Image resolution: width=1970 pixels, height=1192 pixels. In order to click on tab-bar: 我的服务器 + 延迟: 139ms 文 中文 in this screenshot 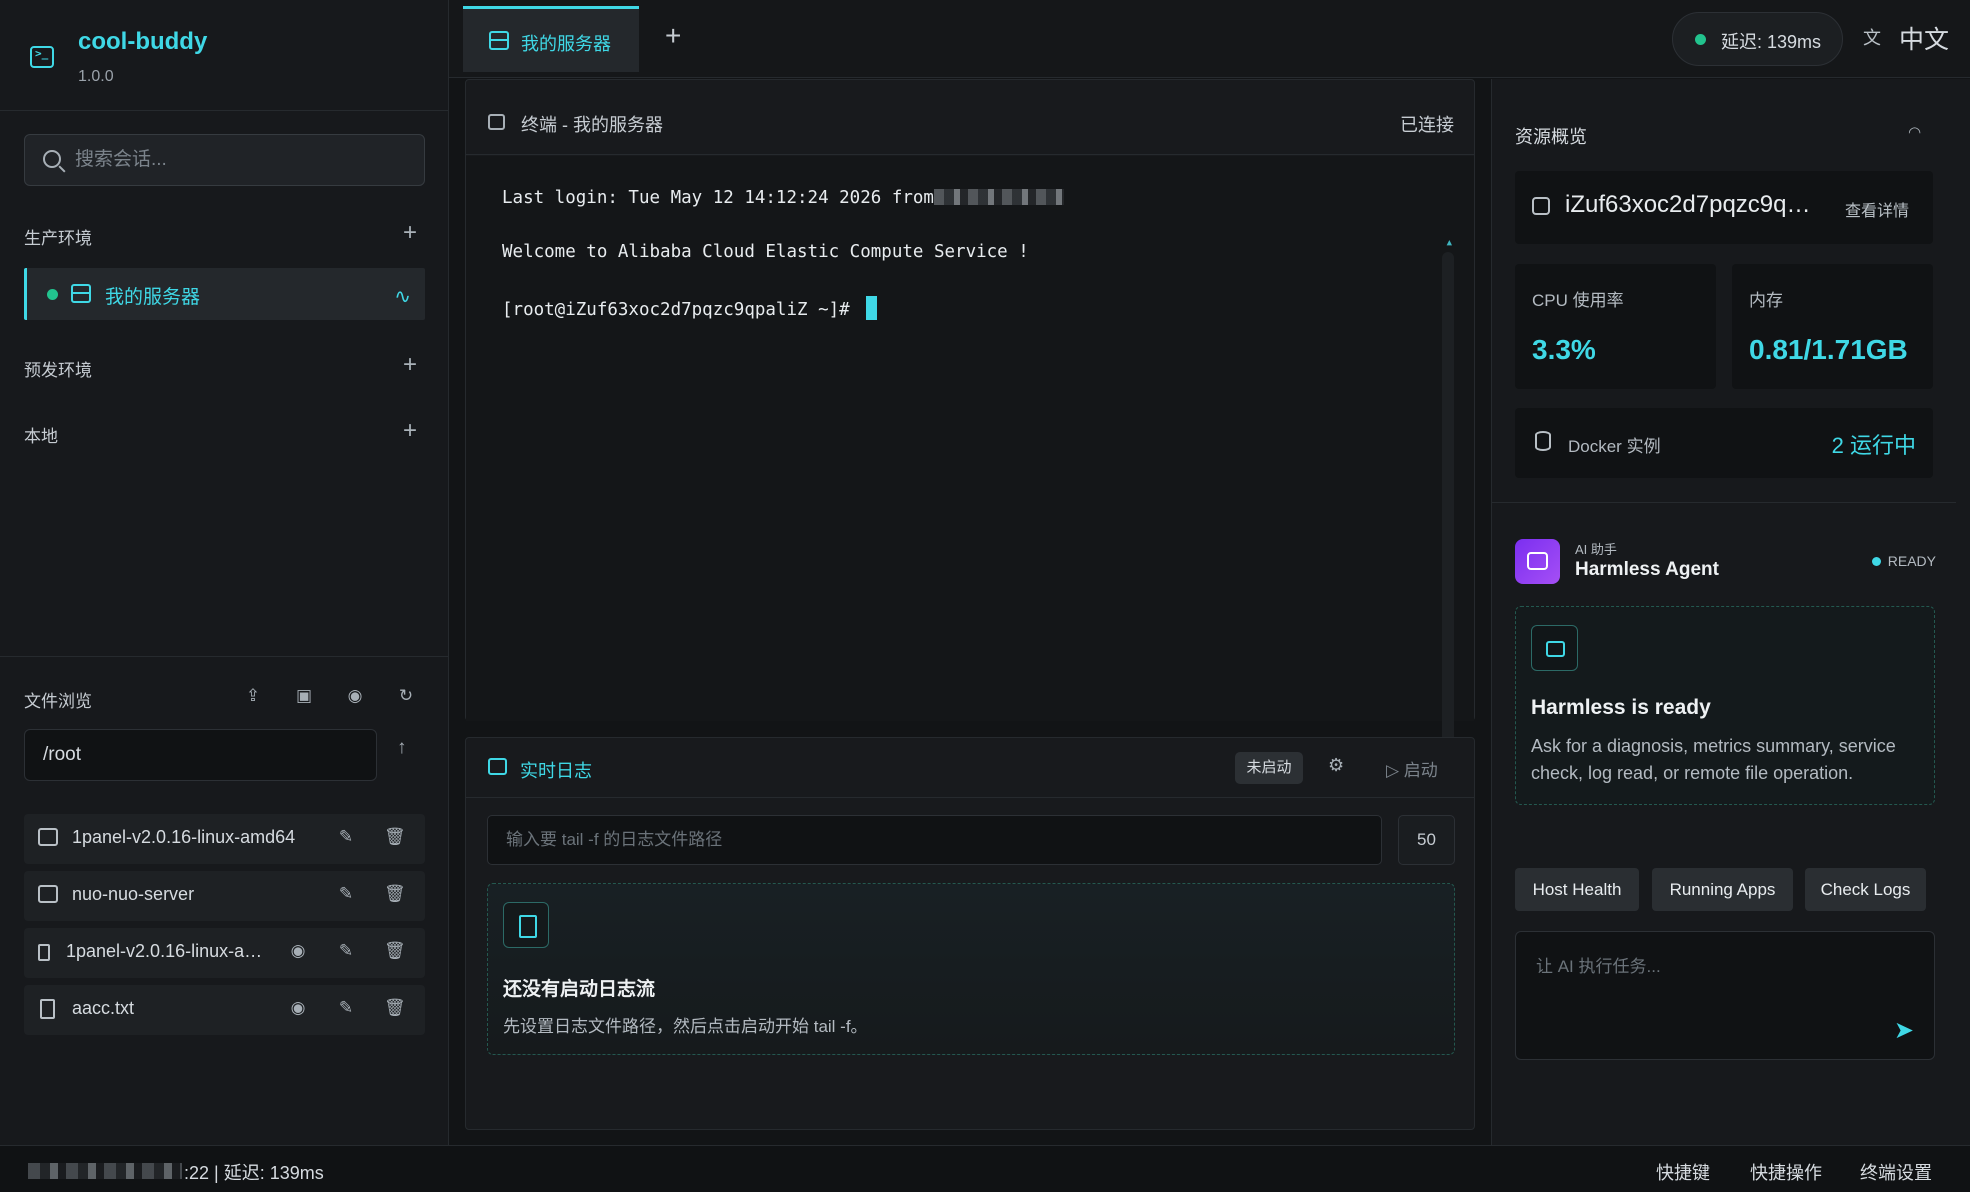, I will do `click(1209, 39)`.